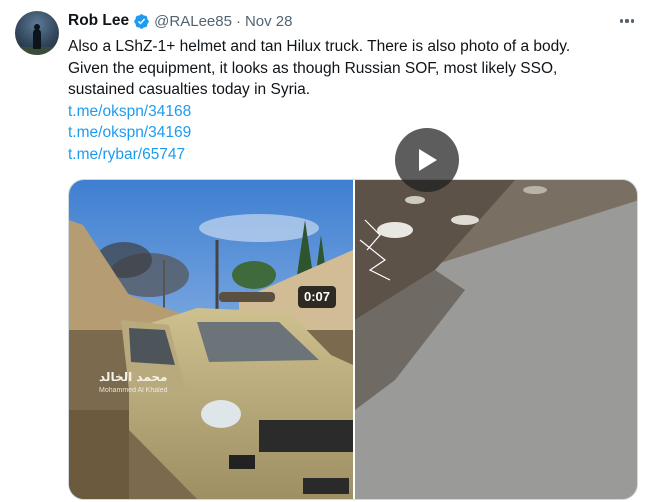  Describe the element at coordinates (189, 89) in the screenshot. I see `tweet-text-line: sustained casualties today in Syria.` at that location.